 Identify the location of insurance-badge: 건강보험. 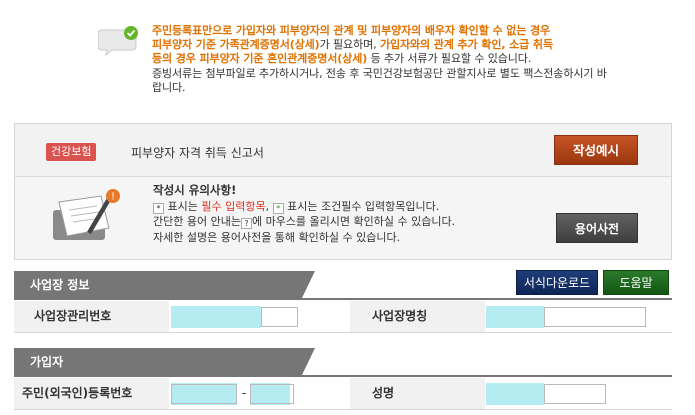
(71, 152).